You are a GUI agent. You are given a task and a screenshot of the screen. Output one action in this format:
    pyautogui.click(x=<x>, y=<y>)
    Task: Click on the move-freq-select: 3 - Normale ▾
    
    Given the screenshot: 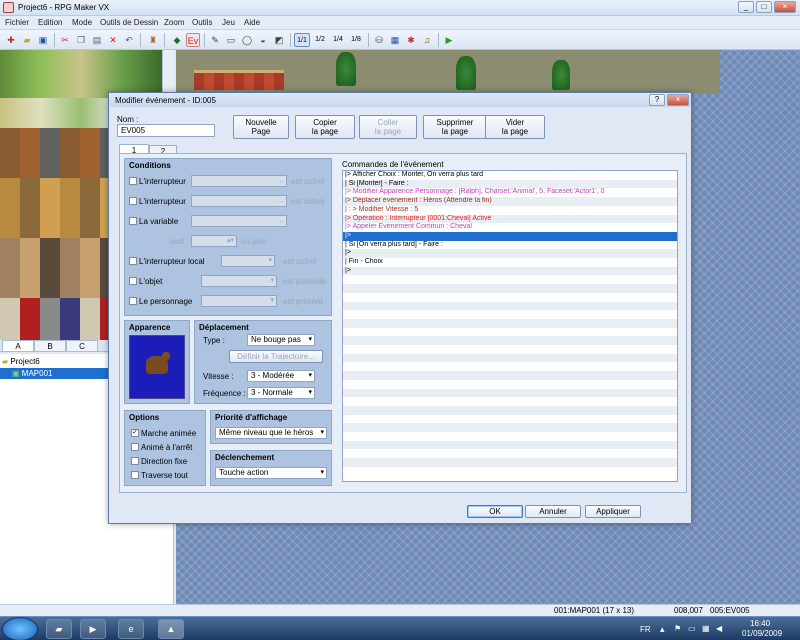 What is the action you would take?
    pyautogui.click(x=281, y=393)
    